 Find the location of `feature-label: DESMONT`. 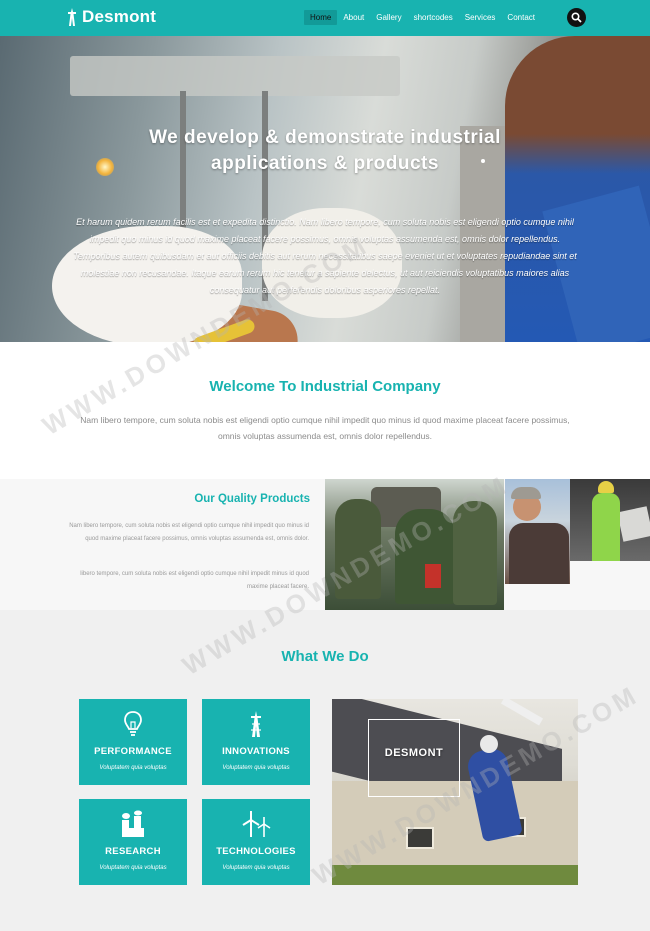

feature-label: DESMONT is located at coordinates (414, 753).